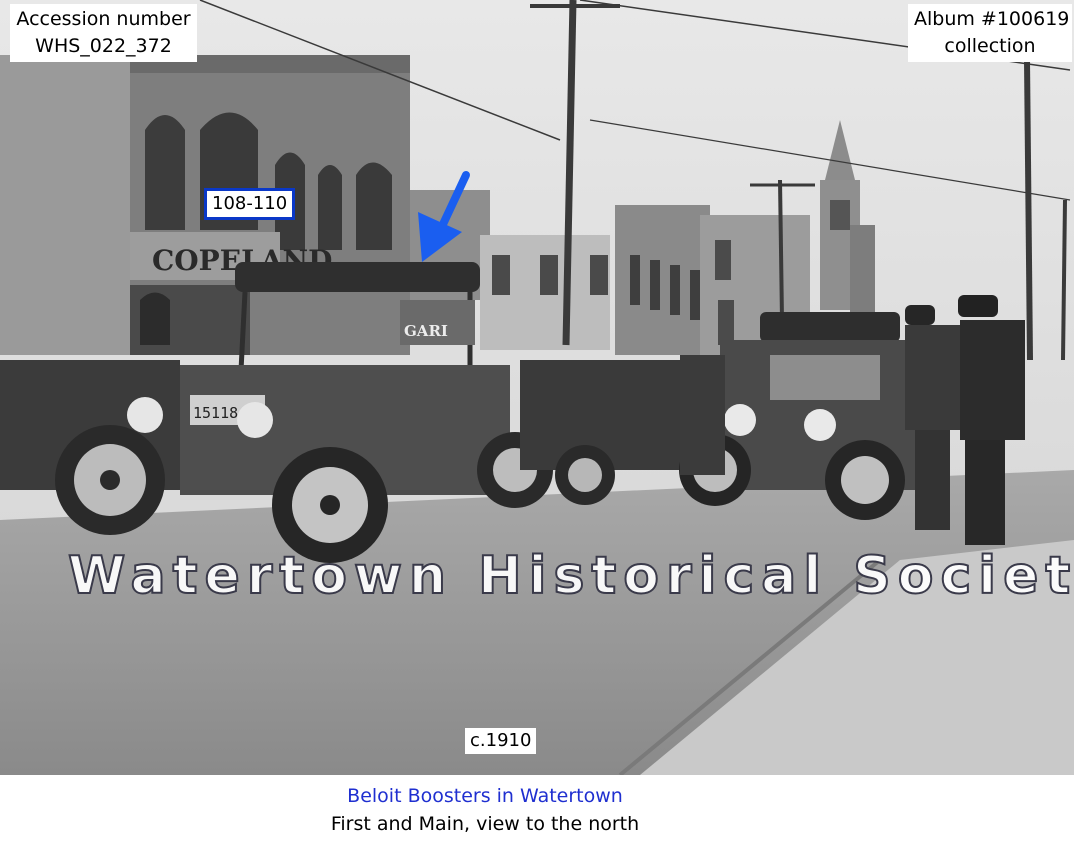 This screenshot has width=1074, height=847. What do you see at coordinates (103, 19) in the screenshot?
I see `accession-heading: Accession number` at bounding box center [103, 19].